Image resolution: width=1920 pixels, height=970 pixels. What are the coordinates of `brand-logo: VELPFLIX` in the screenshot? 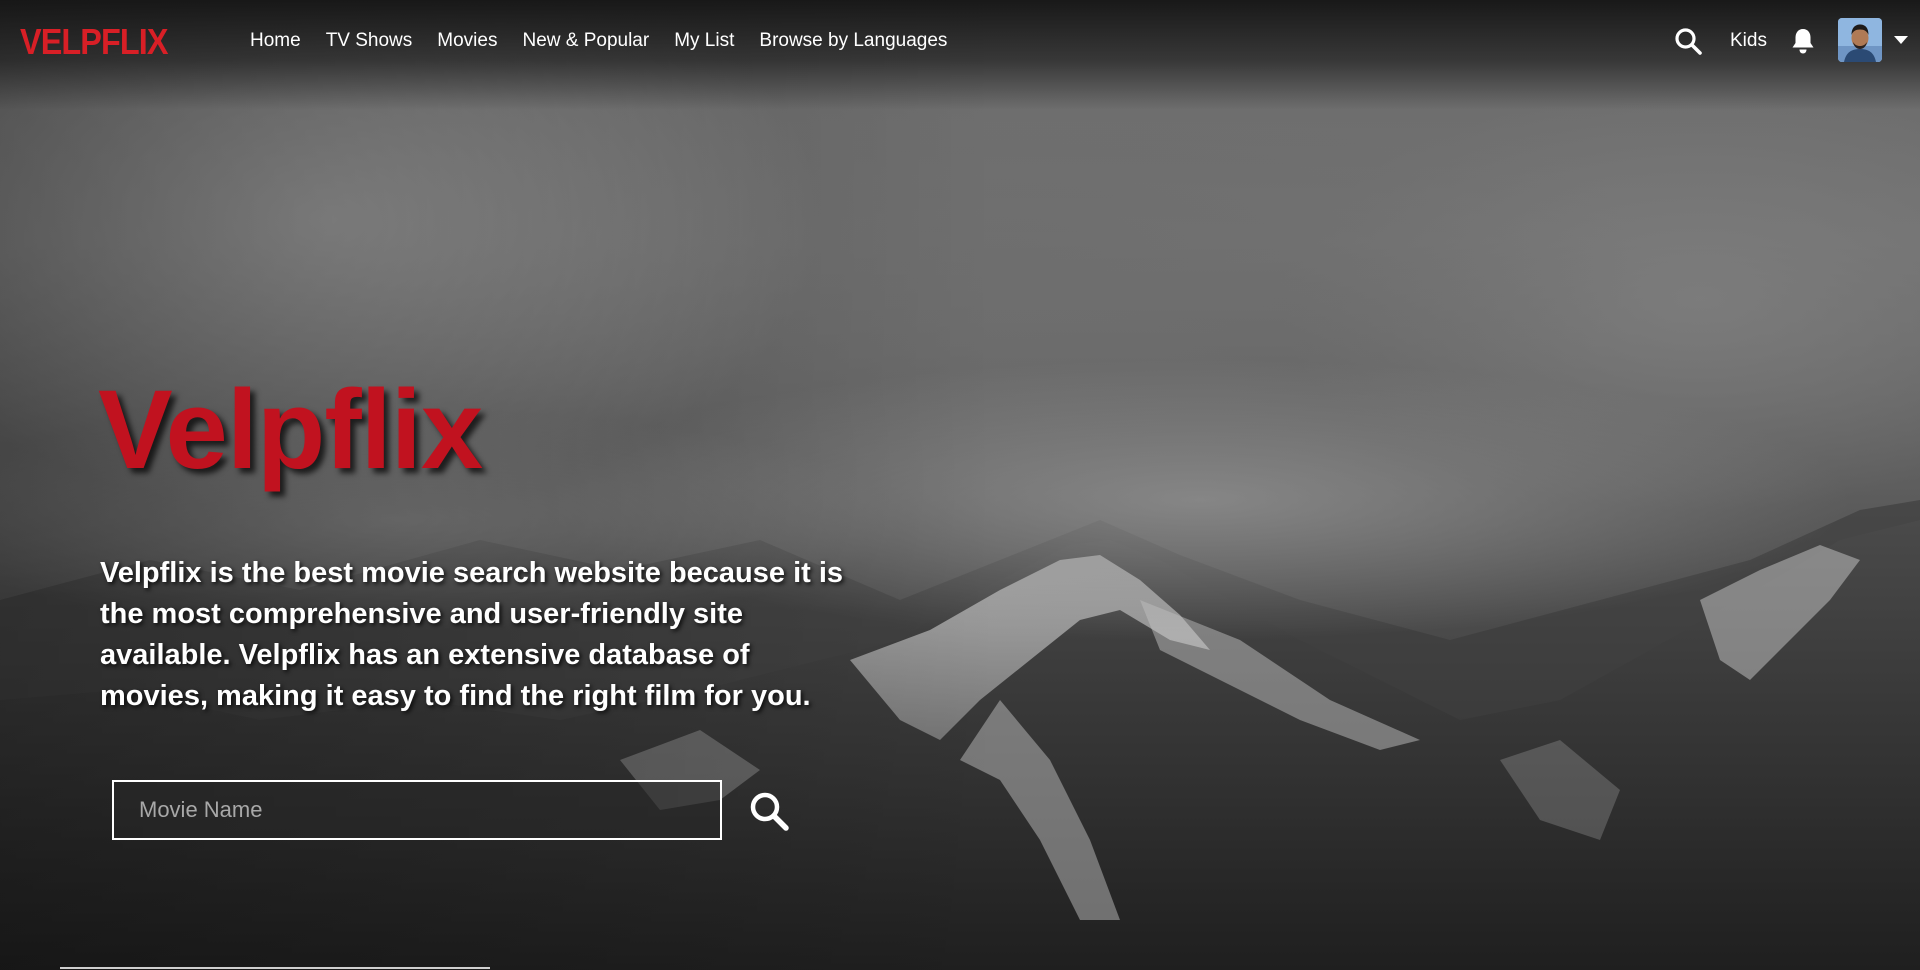 It's located at (94, 42).